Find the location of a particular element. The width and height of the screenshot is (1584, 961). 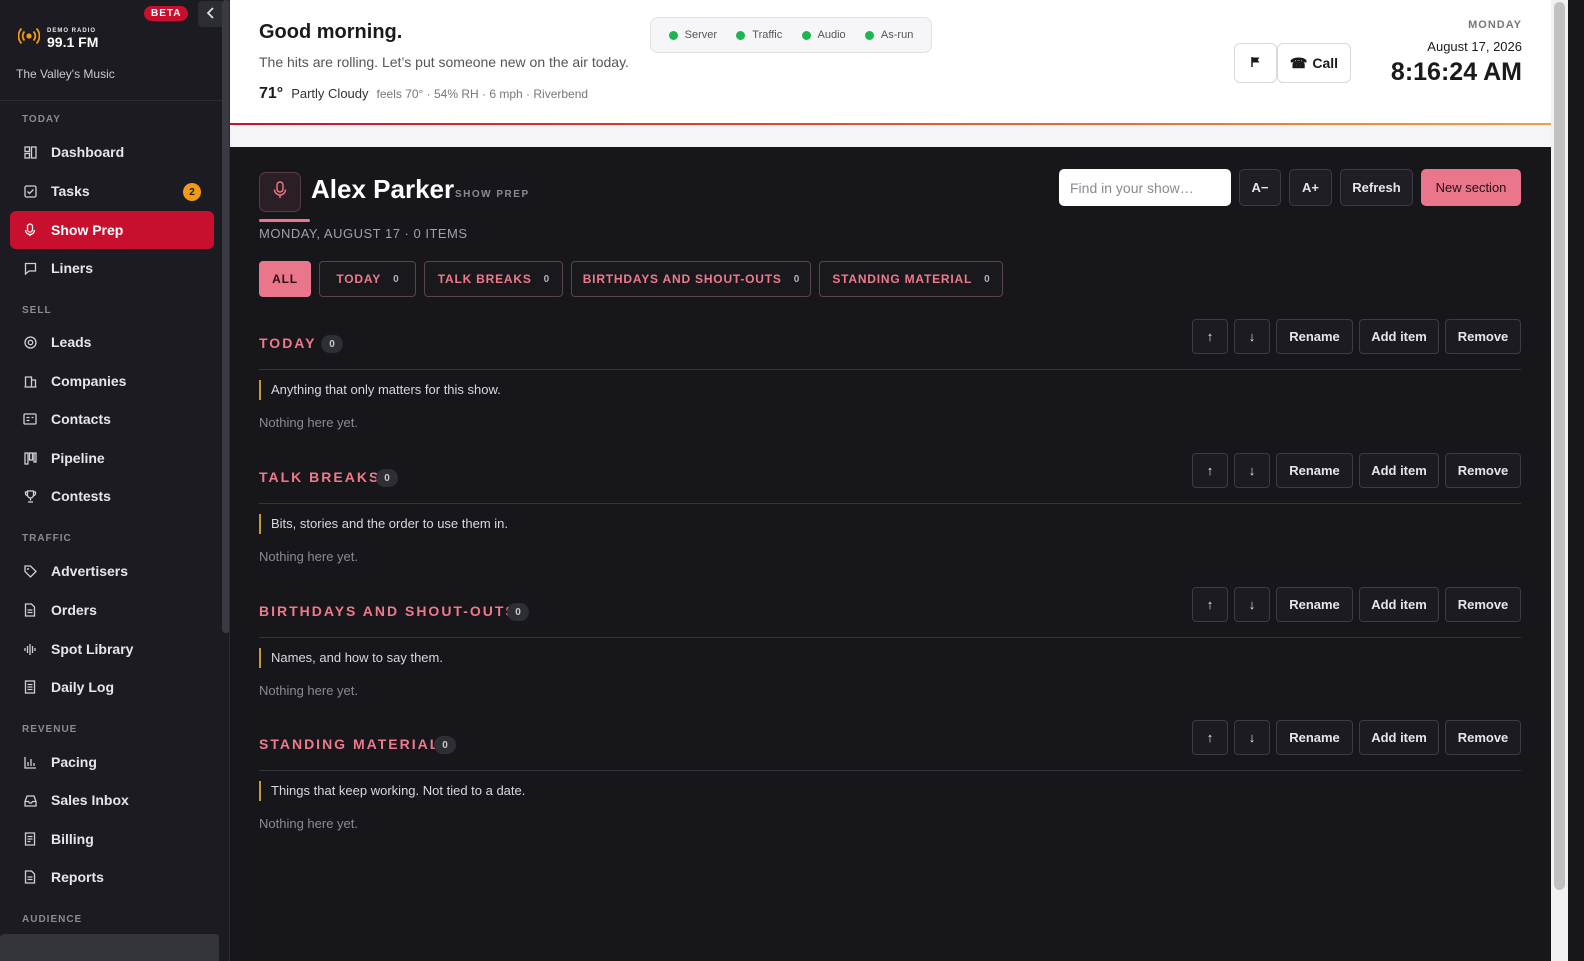

sidebar-item-leads: Leads is located at coordinates (112, 342).